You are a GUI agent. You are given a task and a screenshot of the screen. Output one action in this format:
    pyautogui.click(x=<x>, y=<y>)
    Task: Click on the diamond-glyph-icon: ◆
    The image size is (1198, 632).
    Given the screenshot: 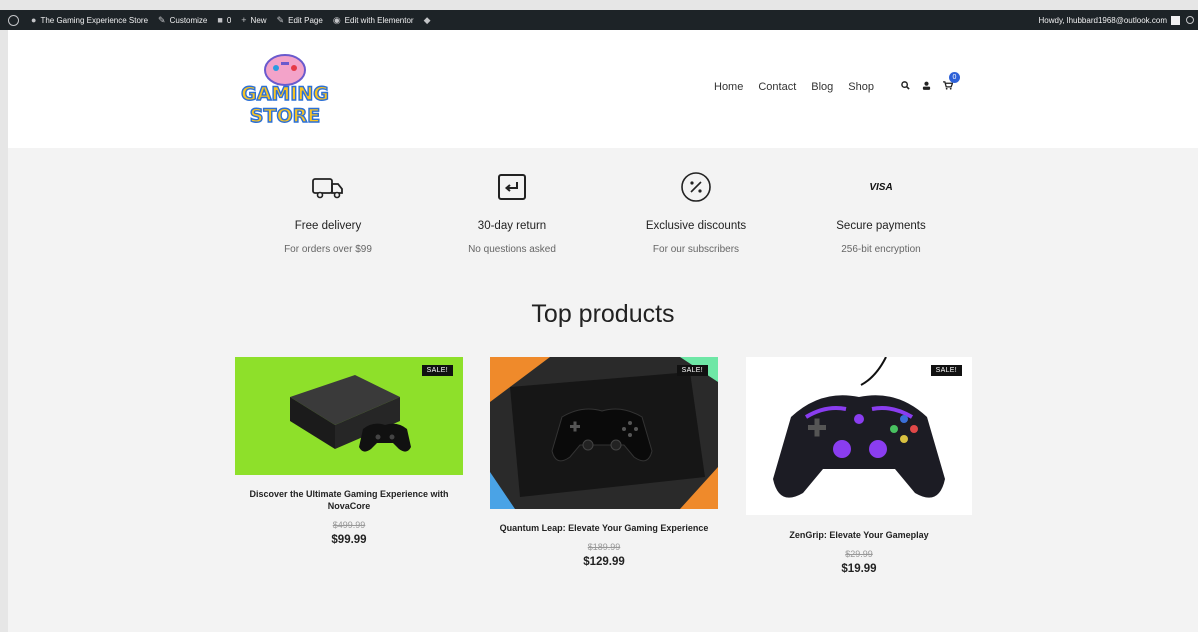 What is the action you would take?
    pyautogui.click(x=427, y=19)
    